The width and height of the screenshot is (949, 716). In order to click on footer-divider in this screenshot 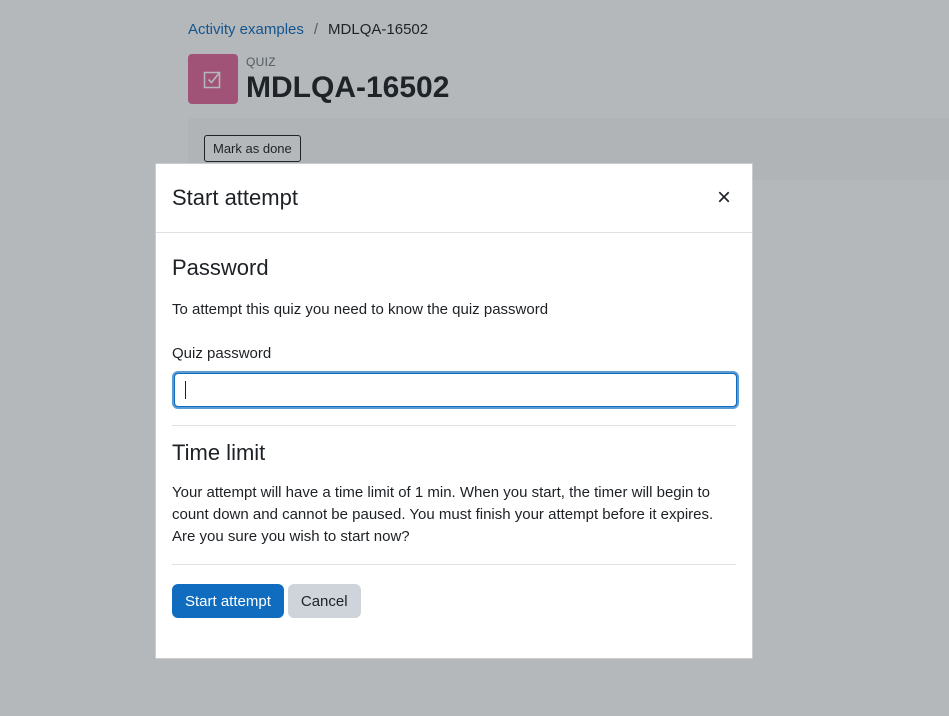, I will do `click(454, 564)`.